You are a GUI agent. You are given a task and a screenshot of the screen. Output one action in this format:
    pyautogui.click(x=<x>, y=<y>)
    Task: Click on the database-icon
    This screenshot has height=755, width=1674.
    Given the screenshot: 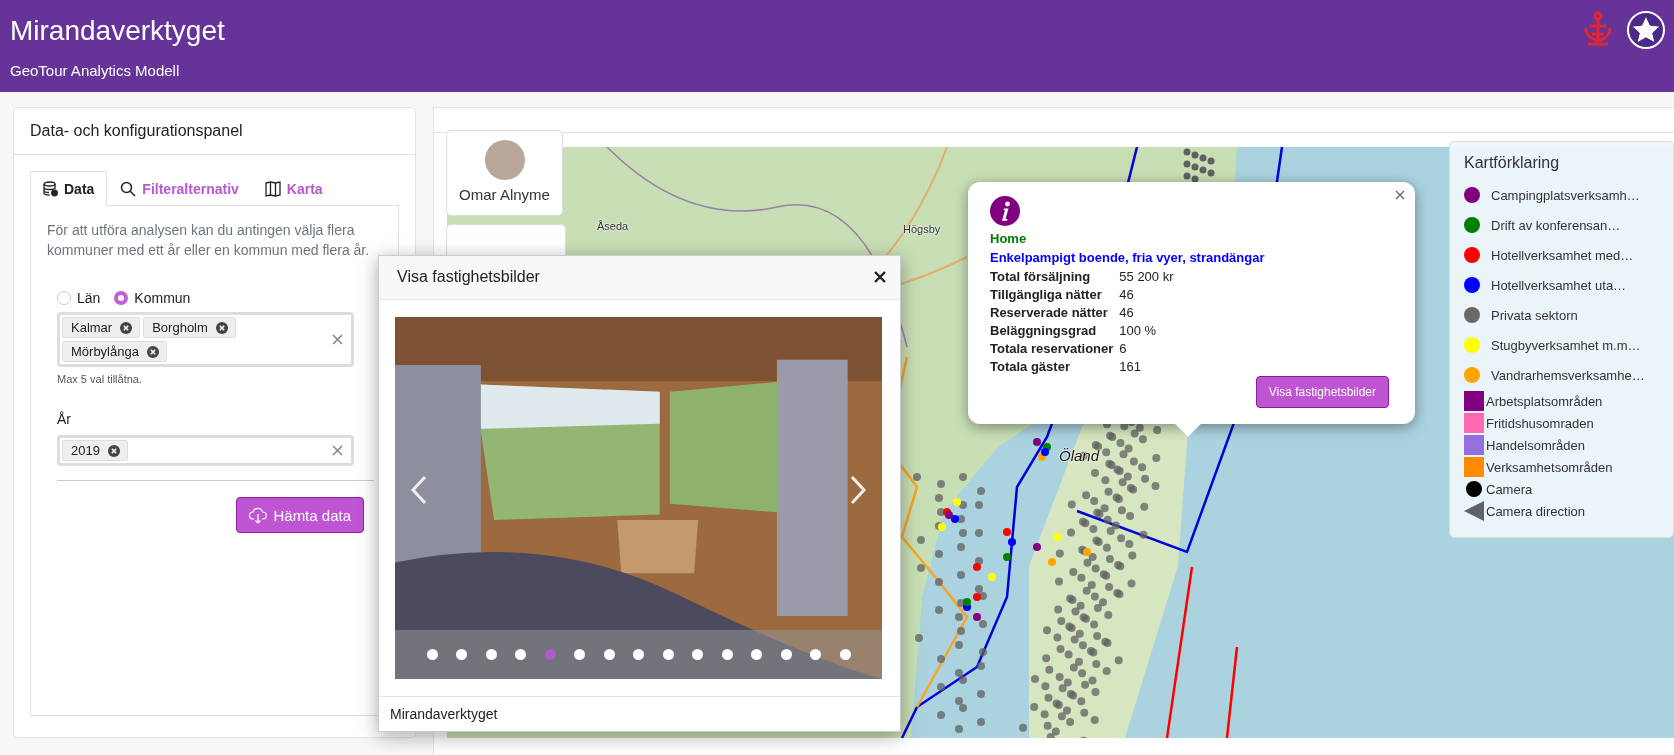 What is the action you would take?
    pyautogui.click(x=50, y=188)
    